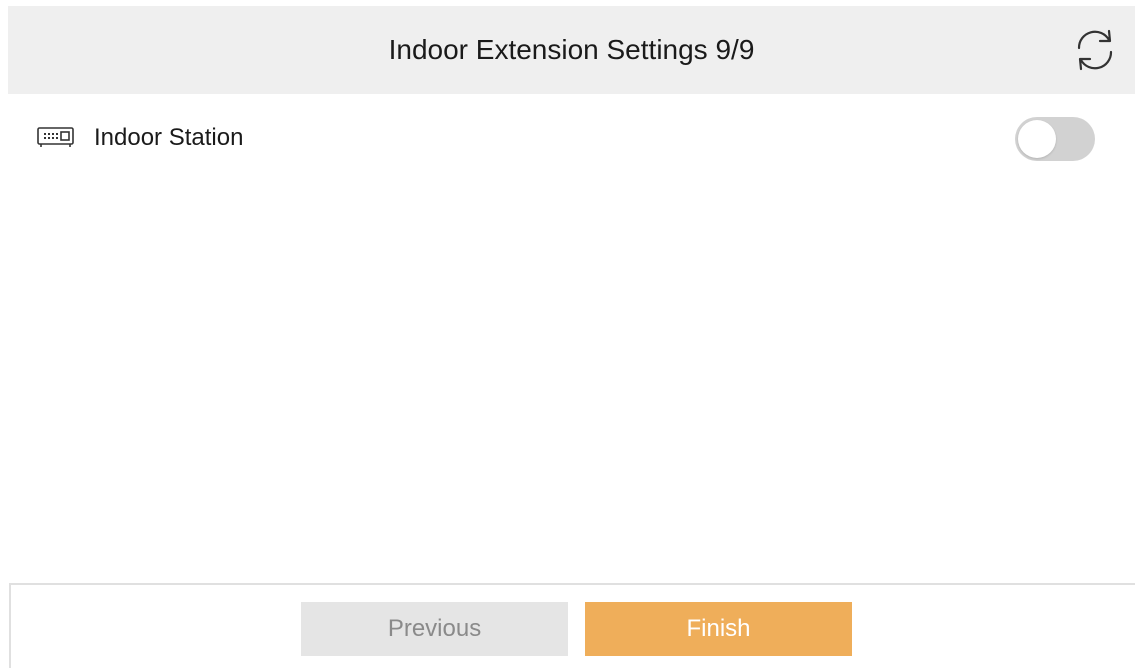  Describe the element at coordinates (718, 629) in the screenshot. I see `finish-button: Finish` at that location.